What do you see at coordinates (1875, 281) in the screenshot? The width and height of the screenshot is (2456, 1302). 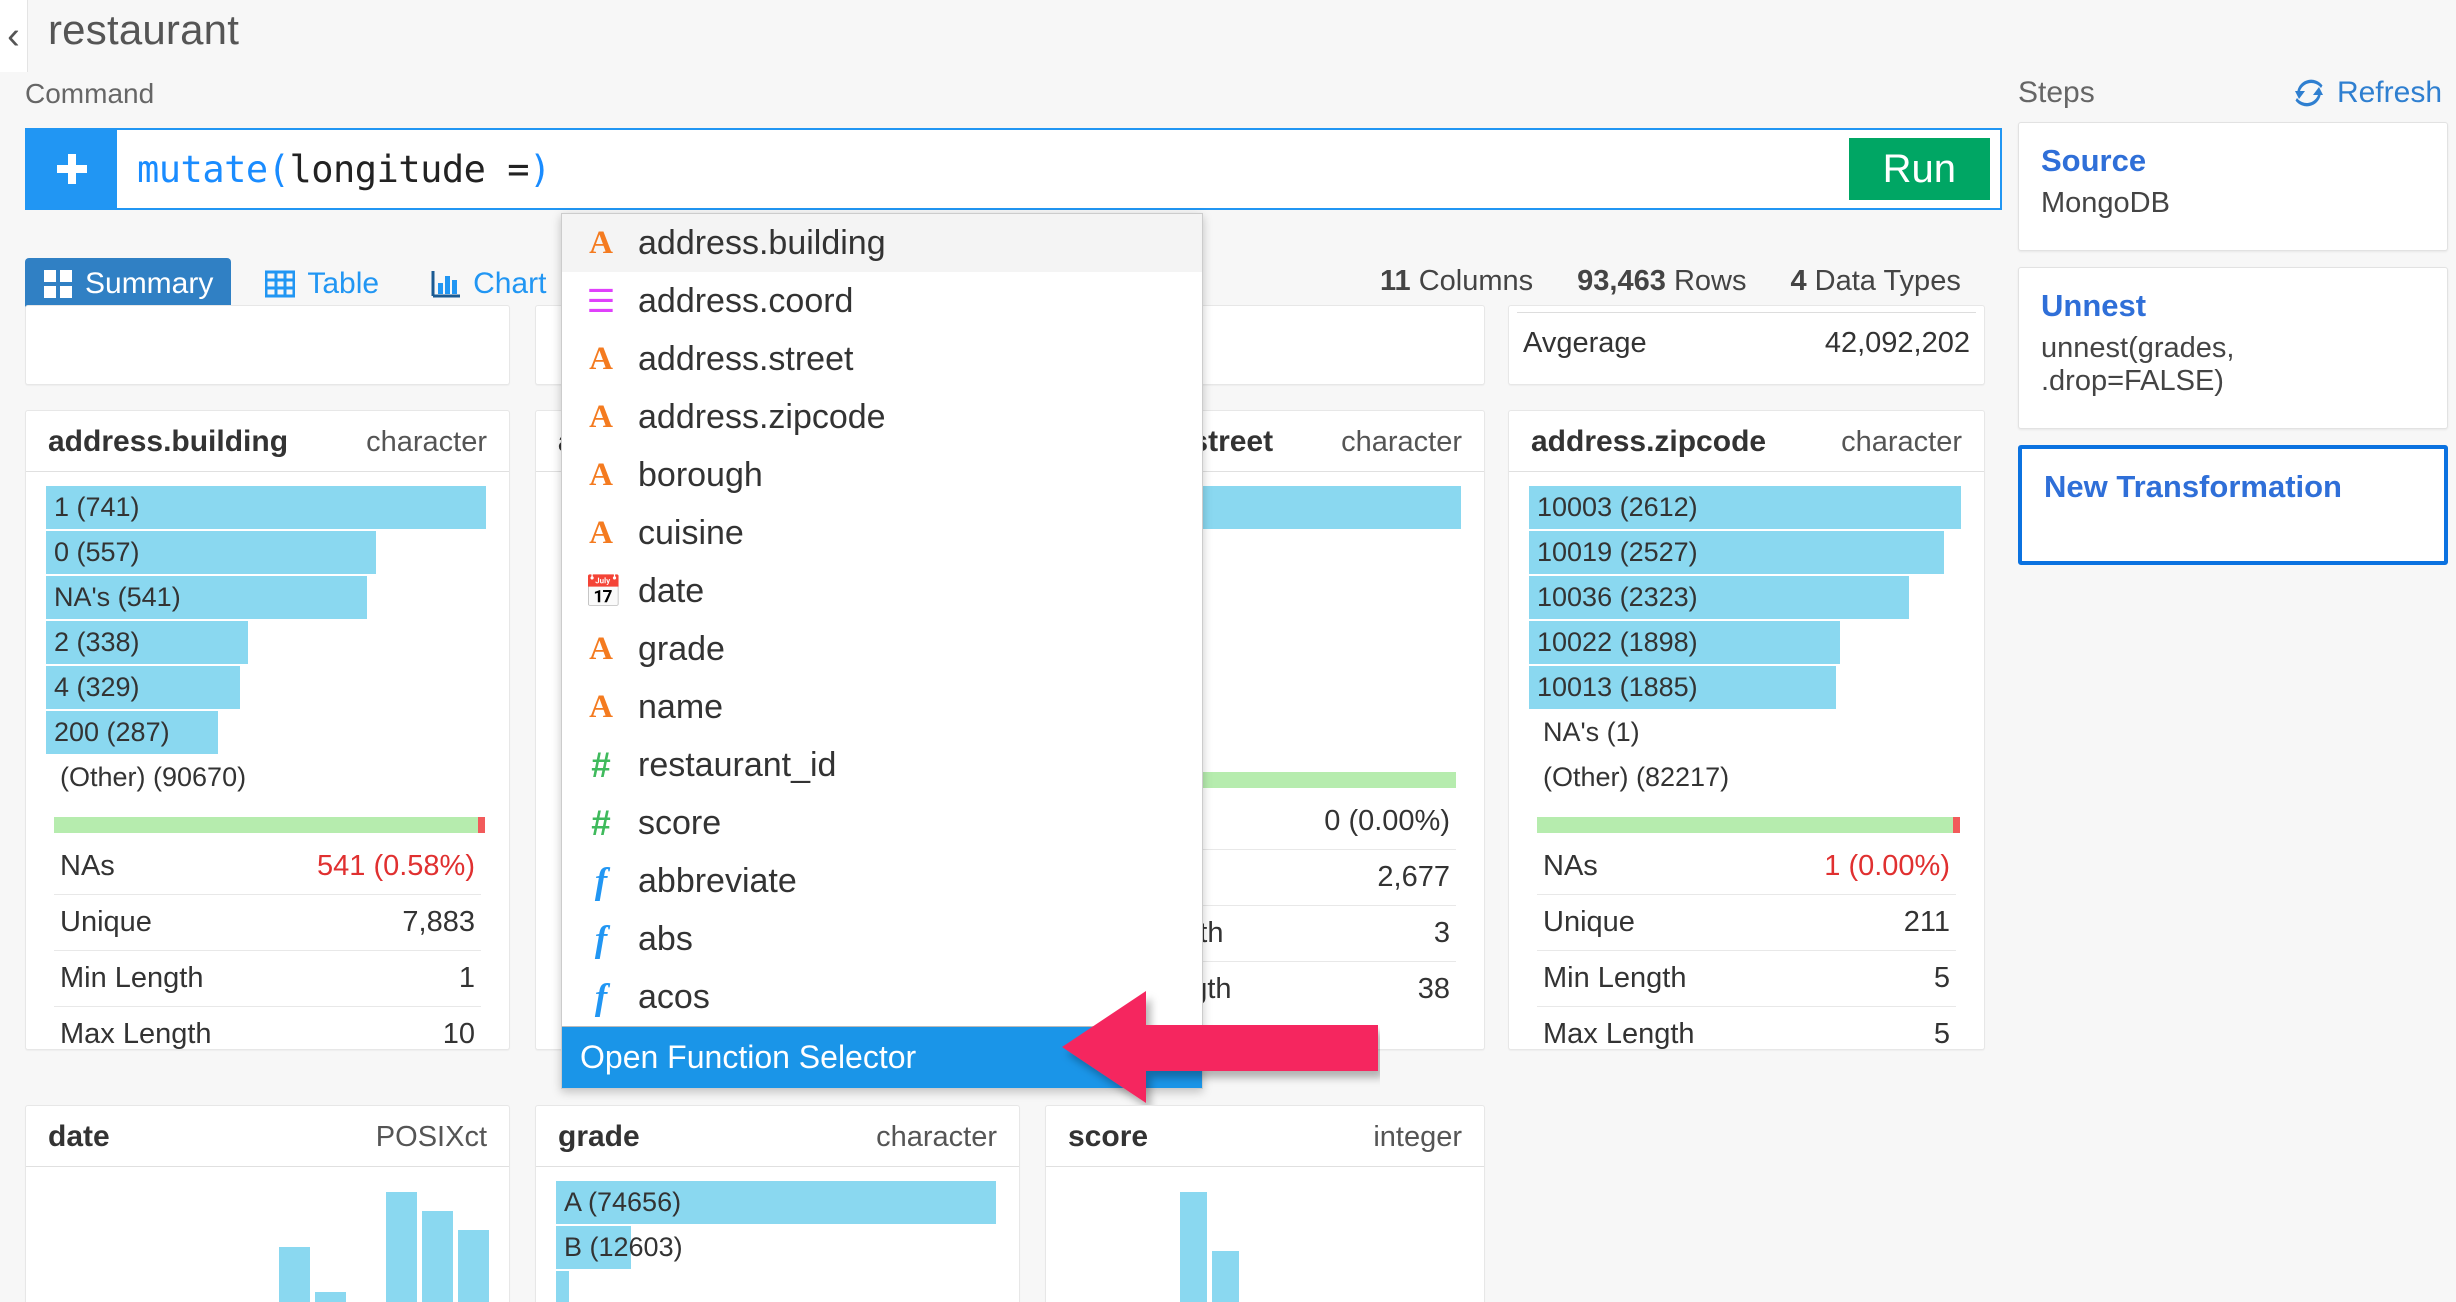 I see `meta-data-types: 4 Data Types` at bounding box center [1875, 281].